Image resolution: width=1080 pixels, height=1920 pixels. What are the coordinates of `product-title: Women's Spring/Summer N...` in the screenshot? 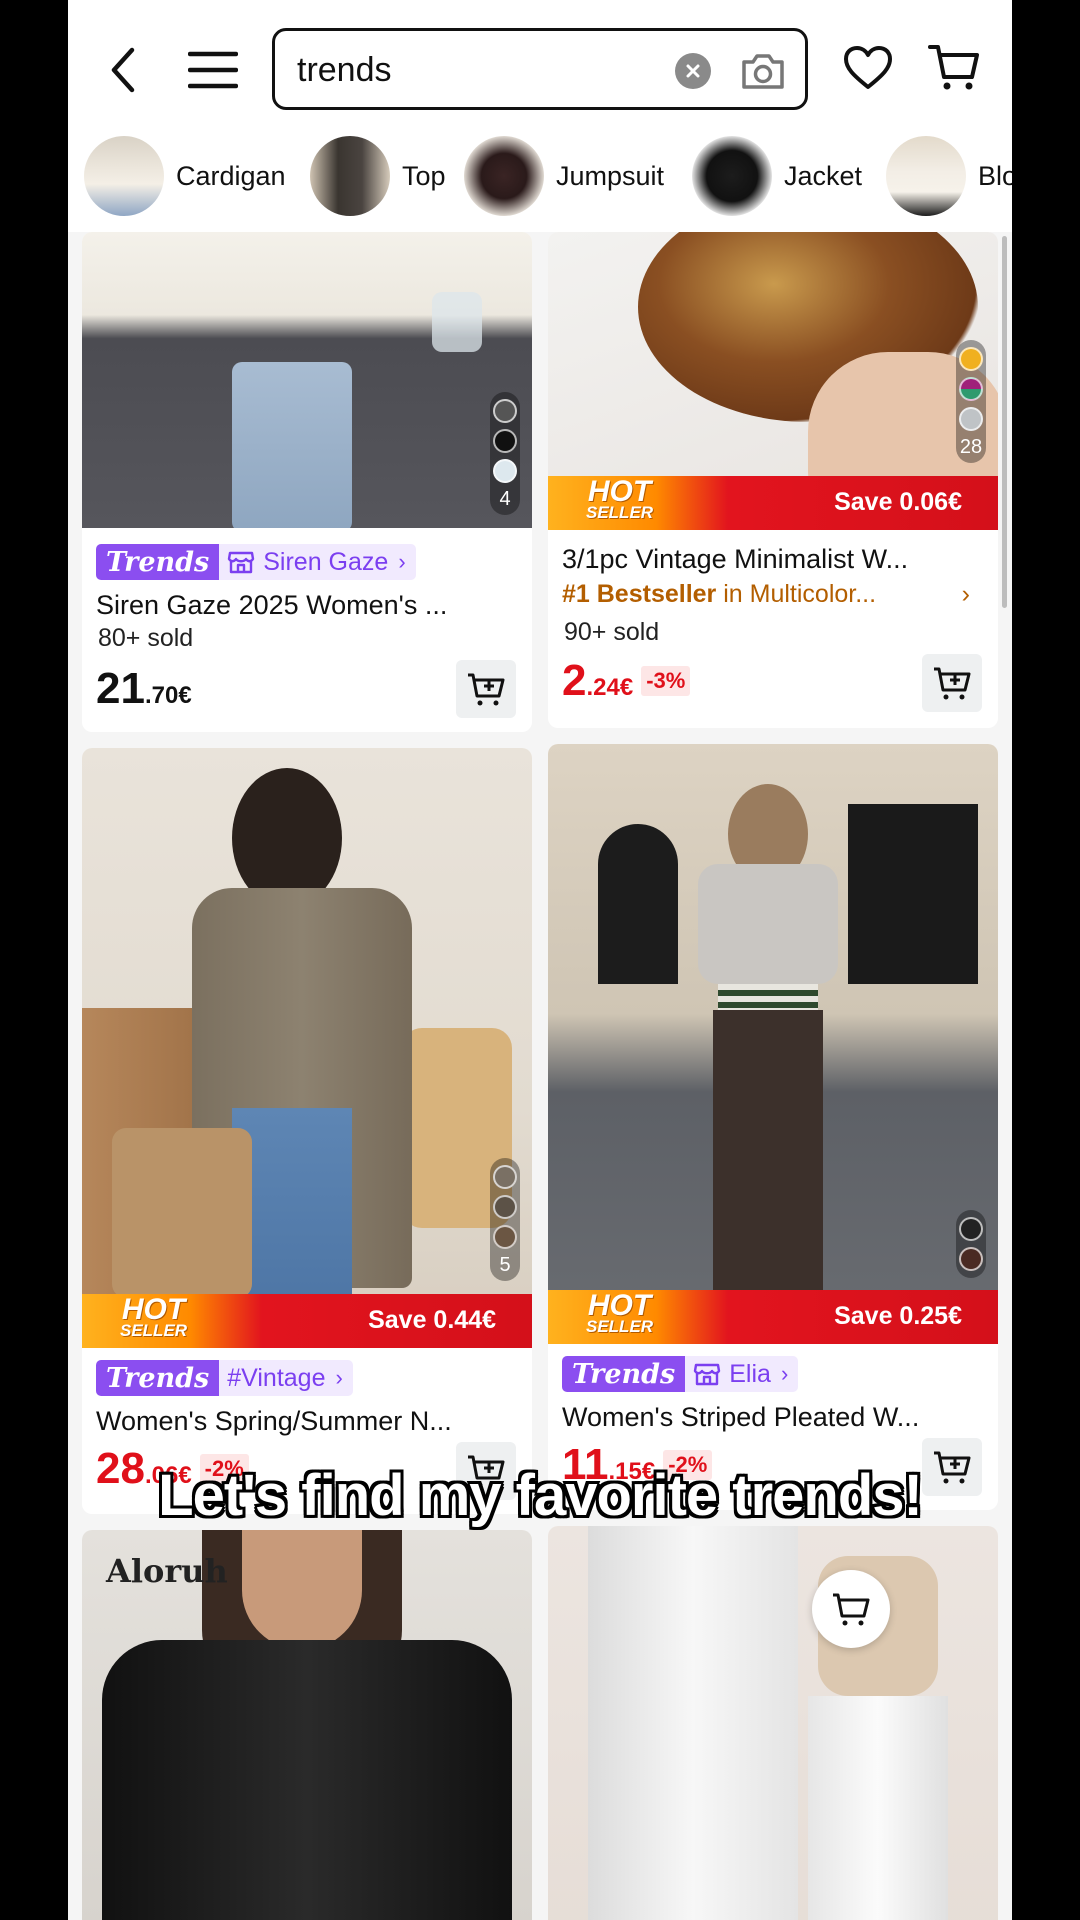 It's located at (307, 1421).